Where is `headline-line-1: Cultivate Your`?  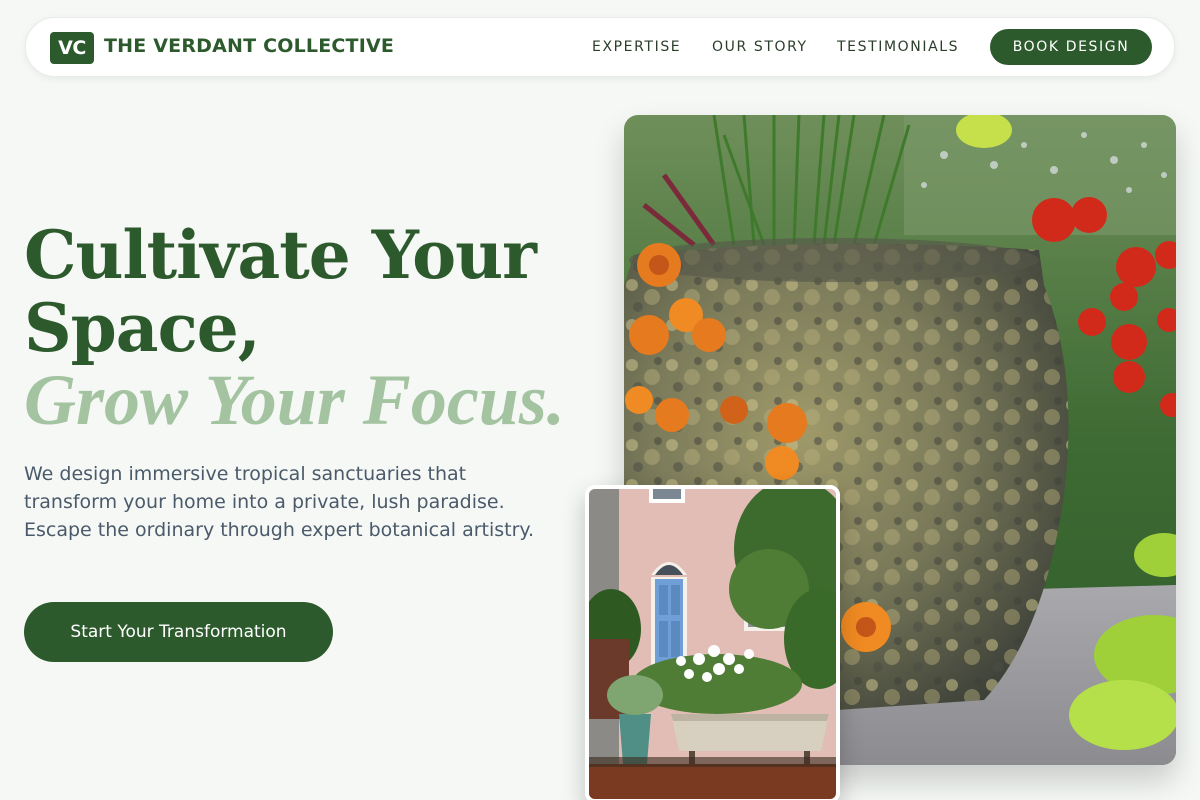 headline-line-1: Cultivate Your is located at coordinates (280, 255).